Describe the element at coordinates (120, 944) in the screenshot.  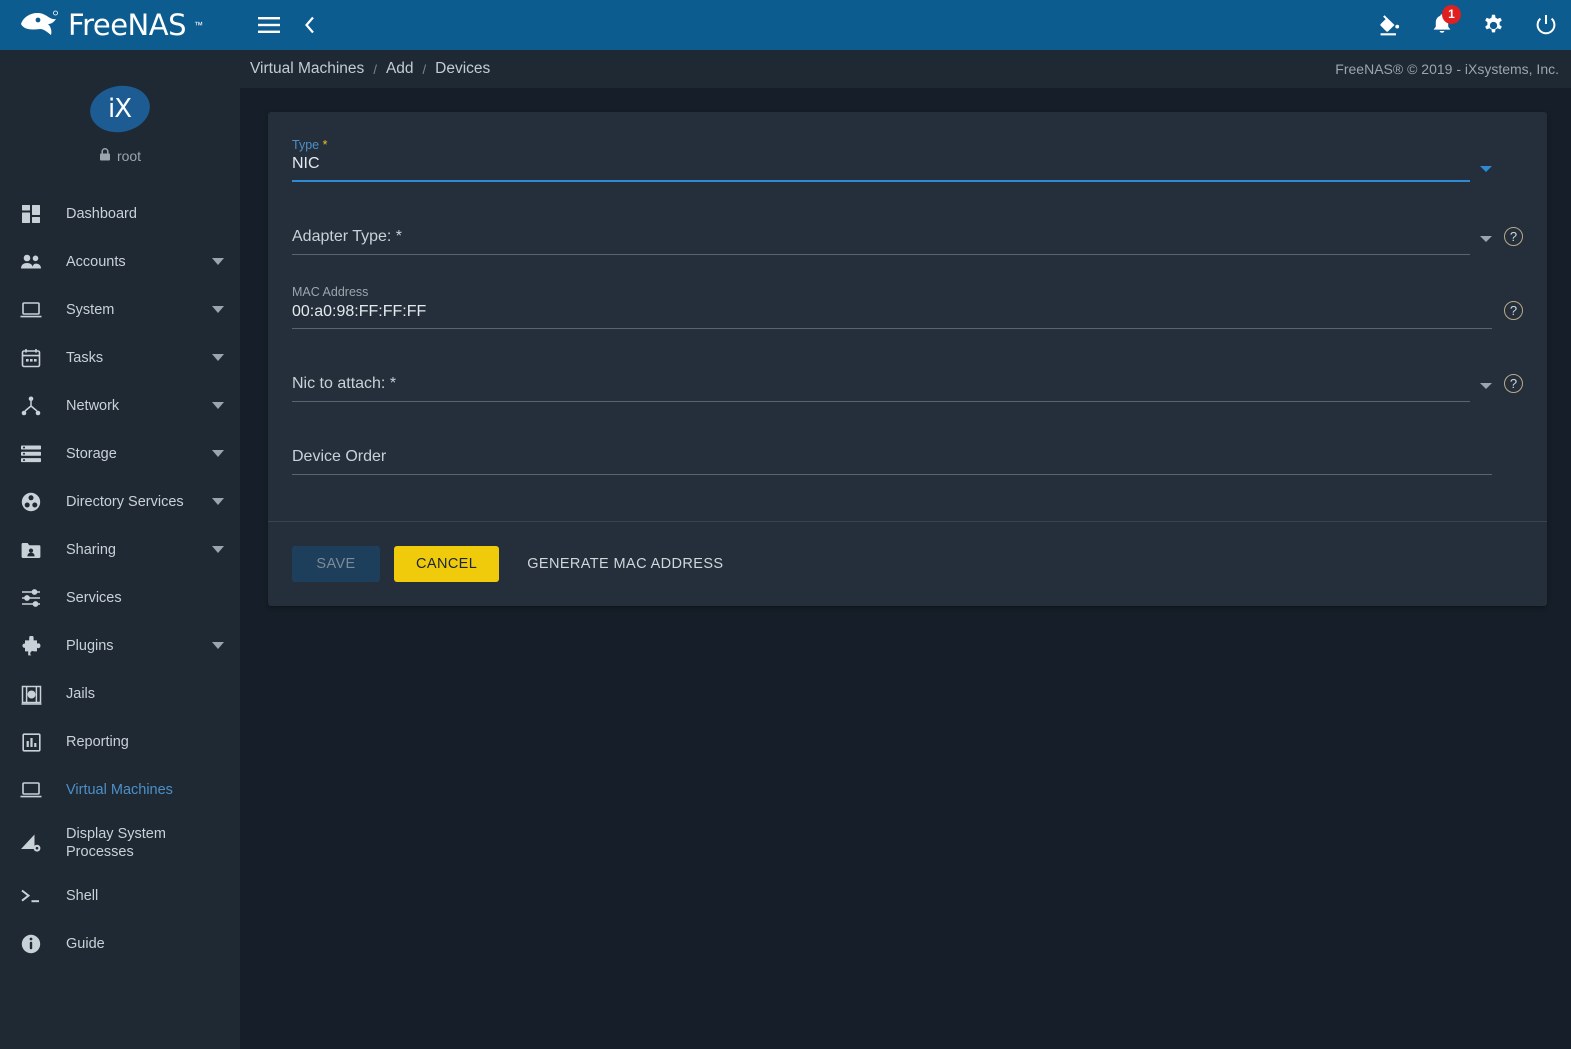
I see `sidebar-item-guide: Guide` at that location.